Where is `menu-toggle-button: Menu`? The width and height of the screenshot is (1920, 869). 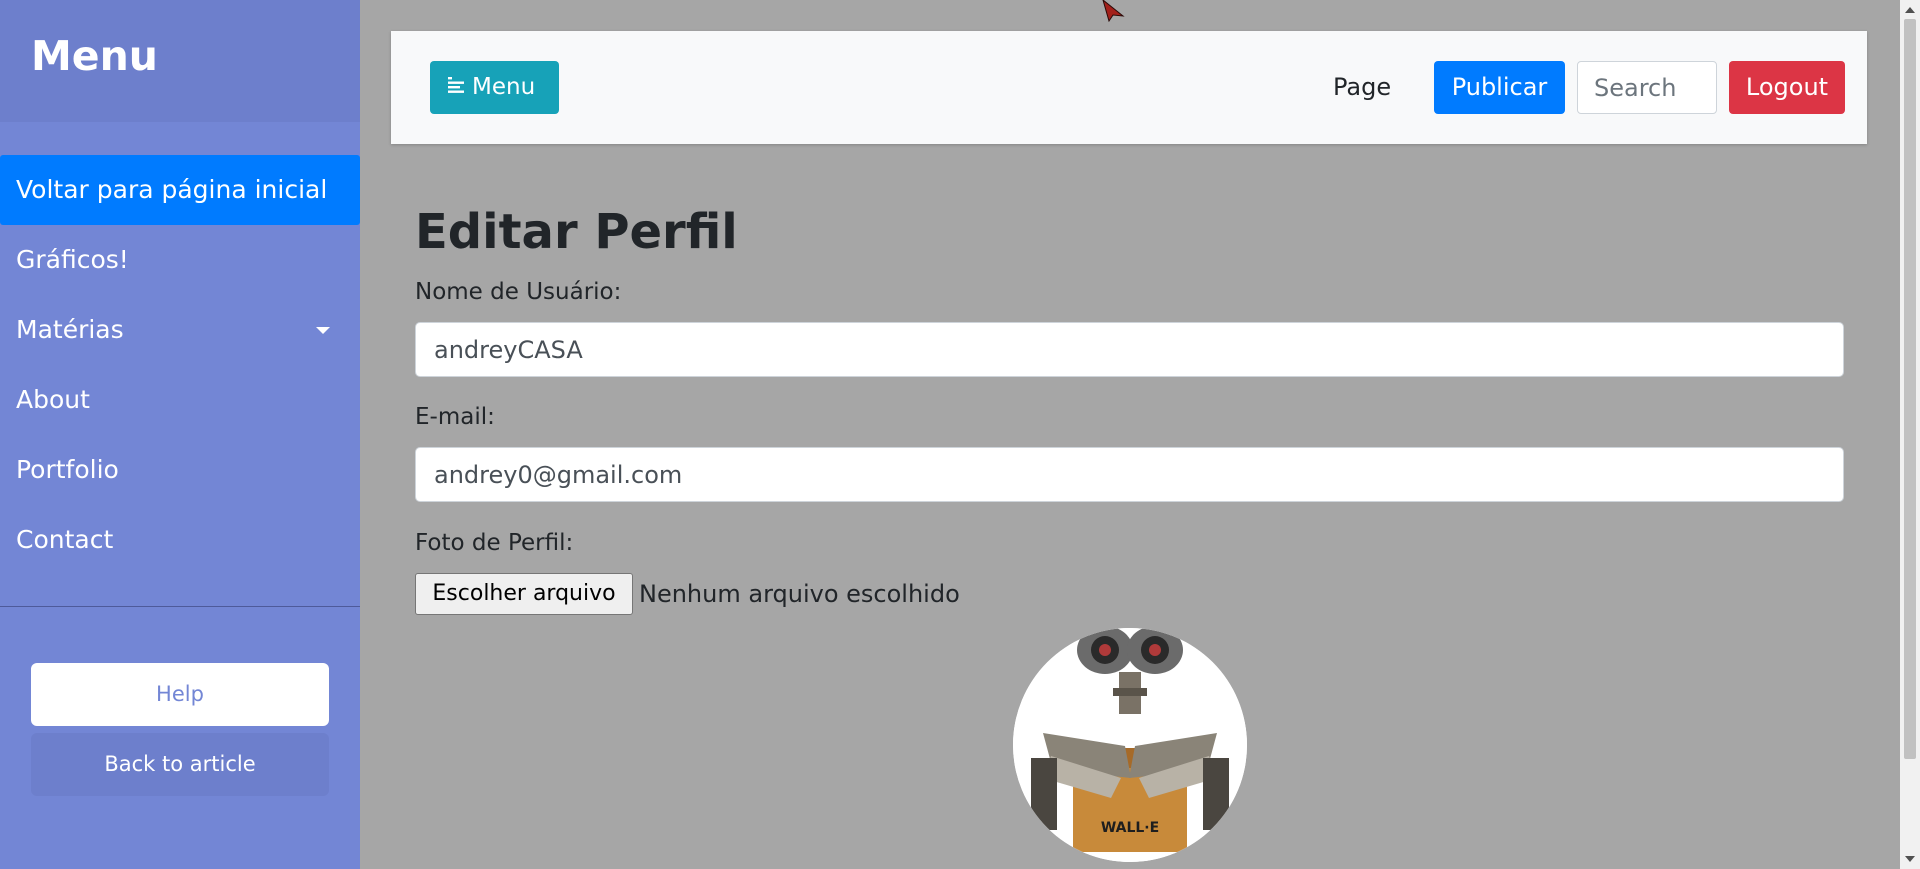 menu-toggle-button: Menu is located at coordinates (494, 87).